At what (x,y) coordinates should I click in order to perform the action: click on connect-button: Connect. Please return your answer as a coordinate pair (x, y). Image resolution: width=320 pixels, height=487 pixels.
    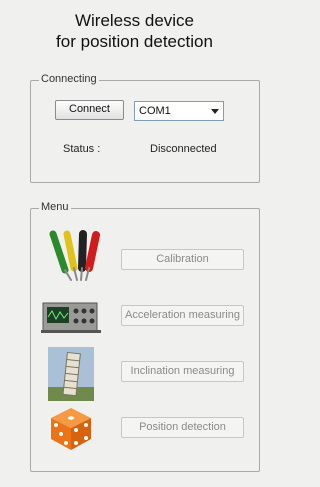
    Looking at the image, I should click on (89, 110).